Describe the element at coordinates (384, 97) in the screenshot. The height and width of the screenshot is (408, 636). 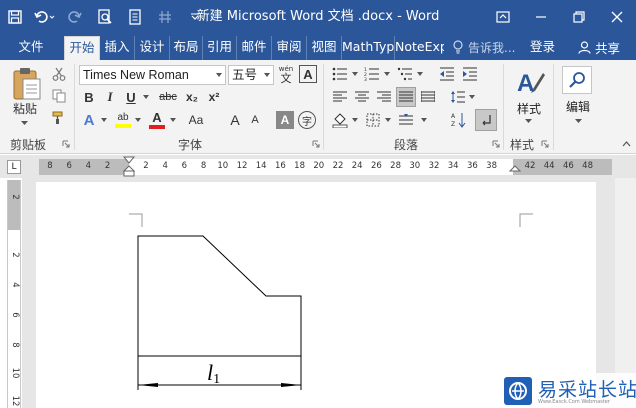
I see `align-right-button` at that location.